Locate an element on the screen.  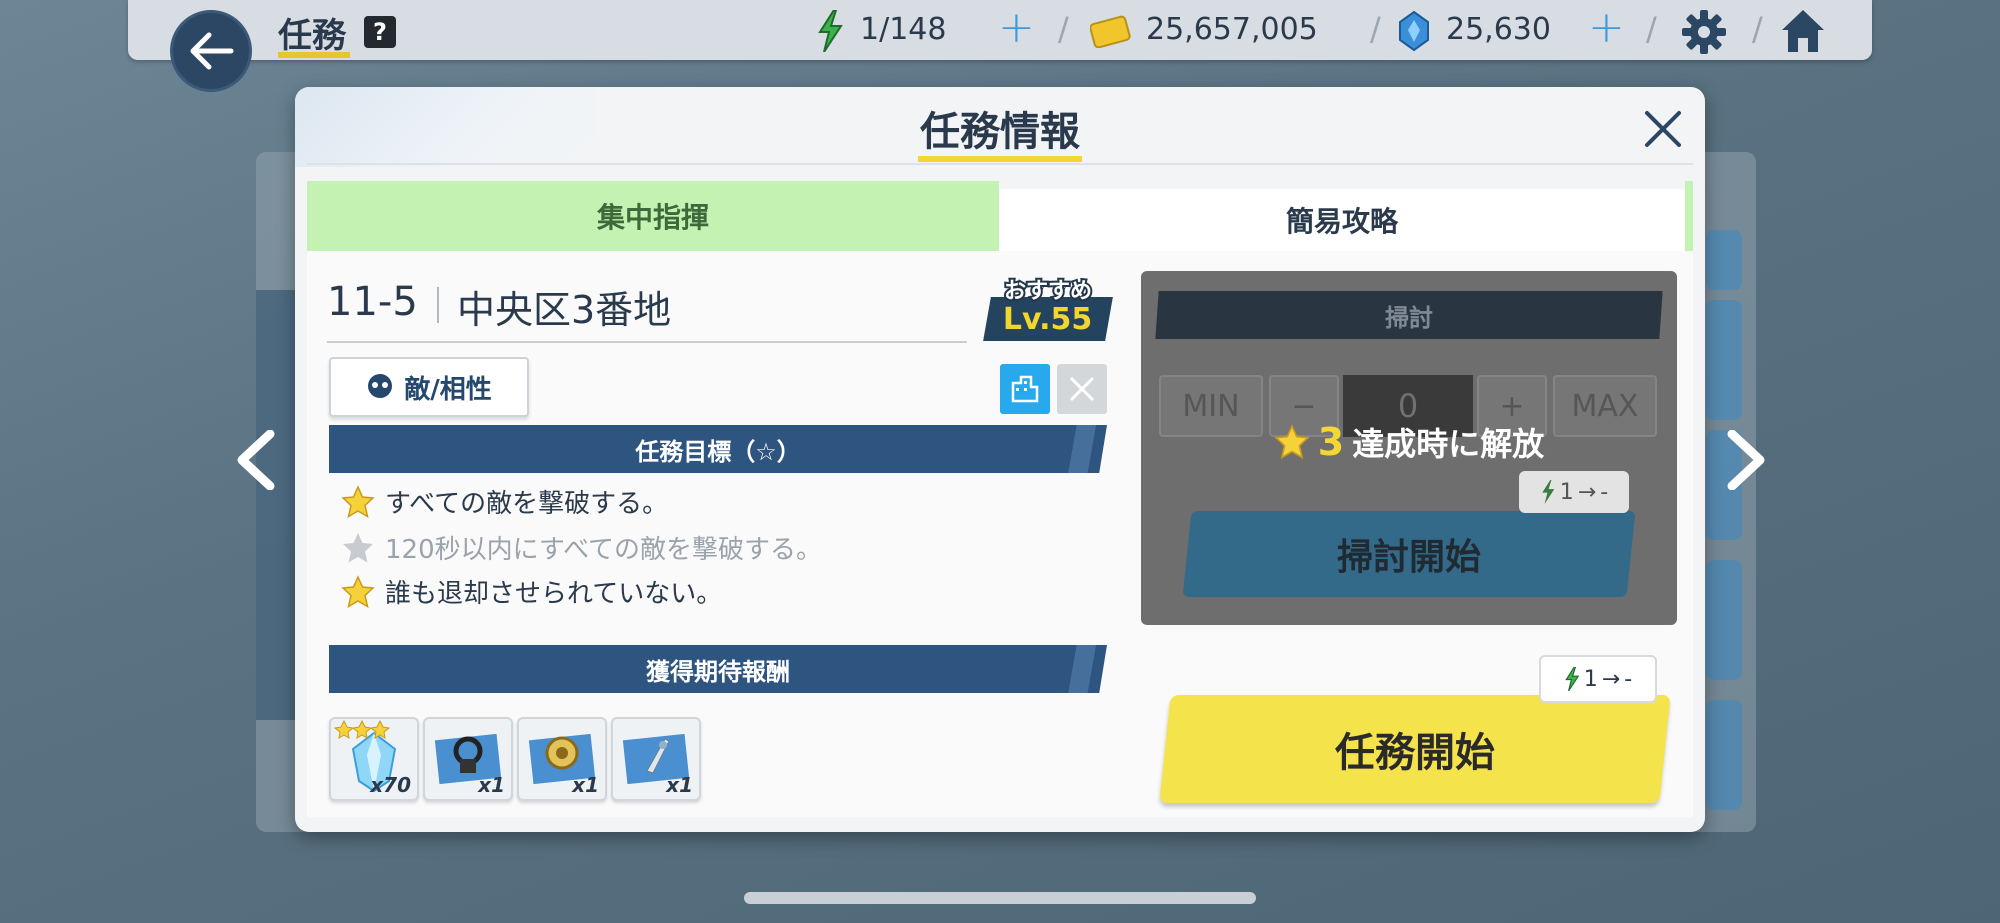
reward-quantity: x70 is located at coordinates (390, 785).